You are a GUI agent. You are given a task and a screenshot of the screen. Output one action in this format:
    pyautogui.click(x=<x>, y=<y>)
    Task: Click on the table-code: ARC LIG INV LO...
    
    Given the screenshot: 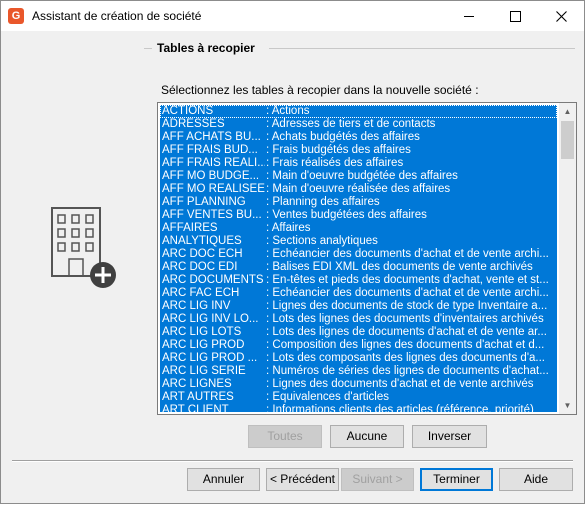 What is the action you would take?
    pyautogui.click(x=210, y=319)
    